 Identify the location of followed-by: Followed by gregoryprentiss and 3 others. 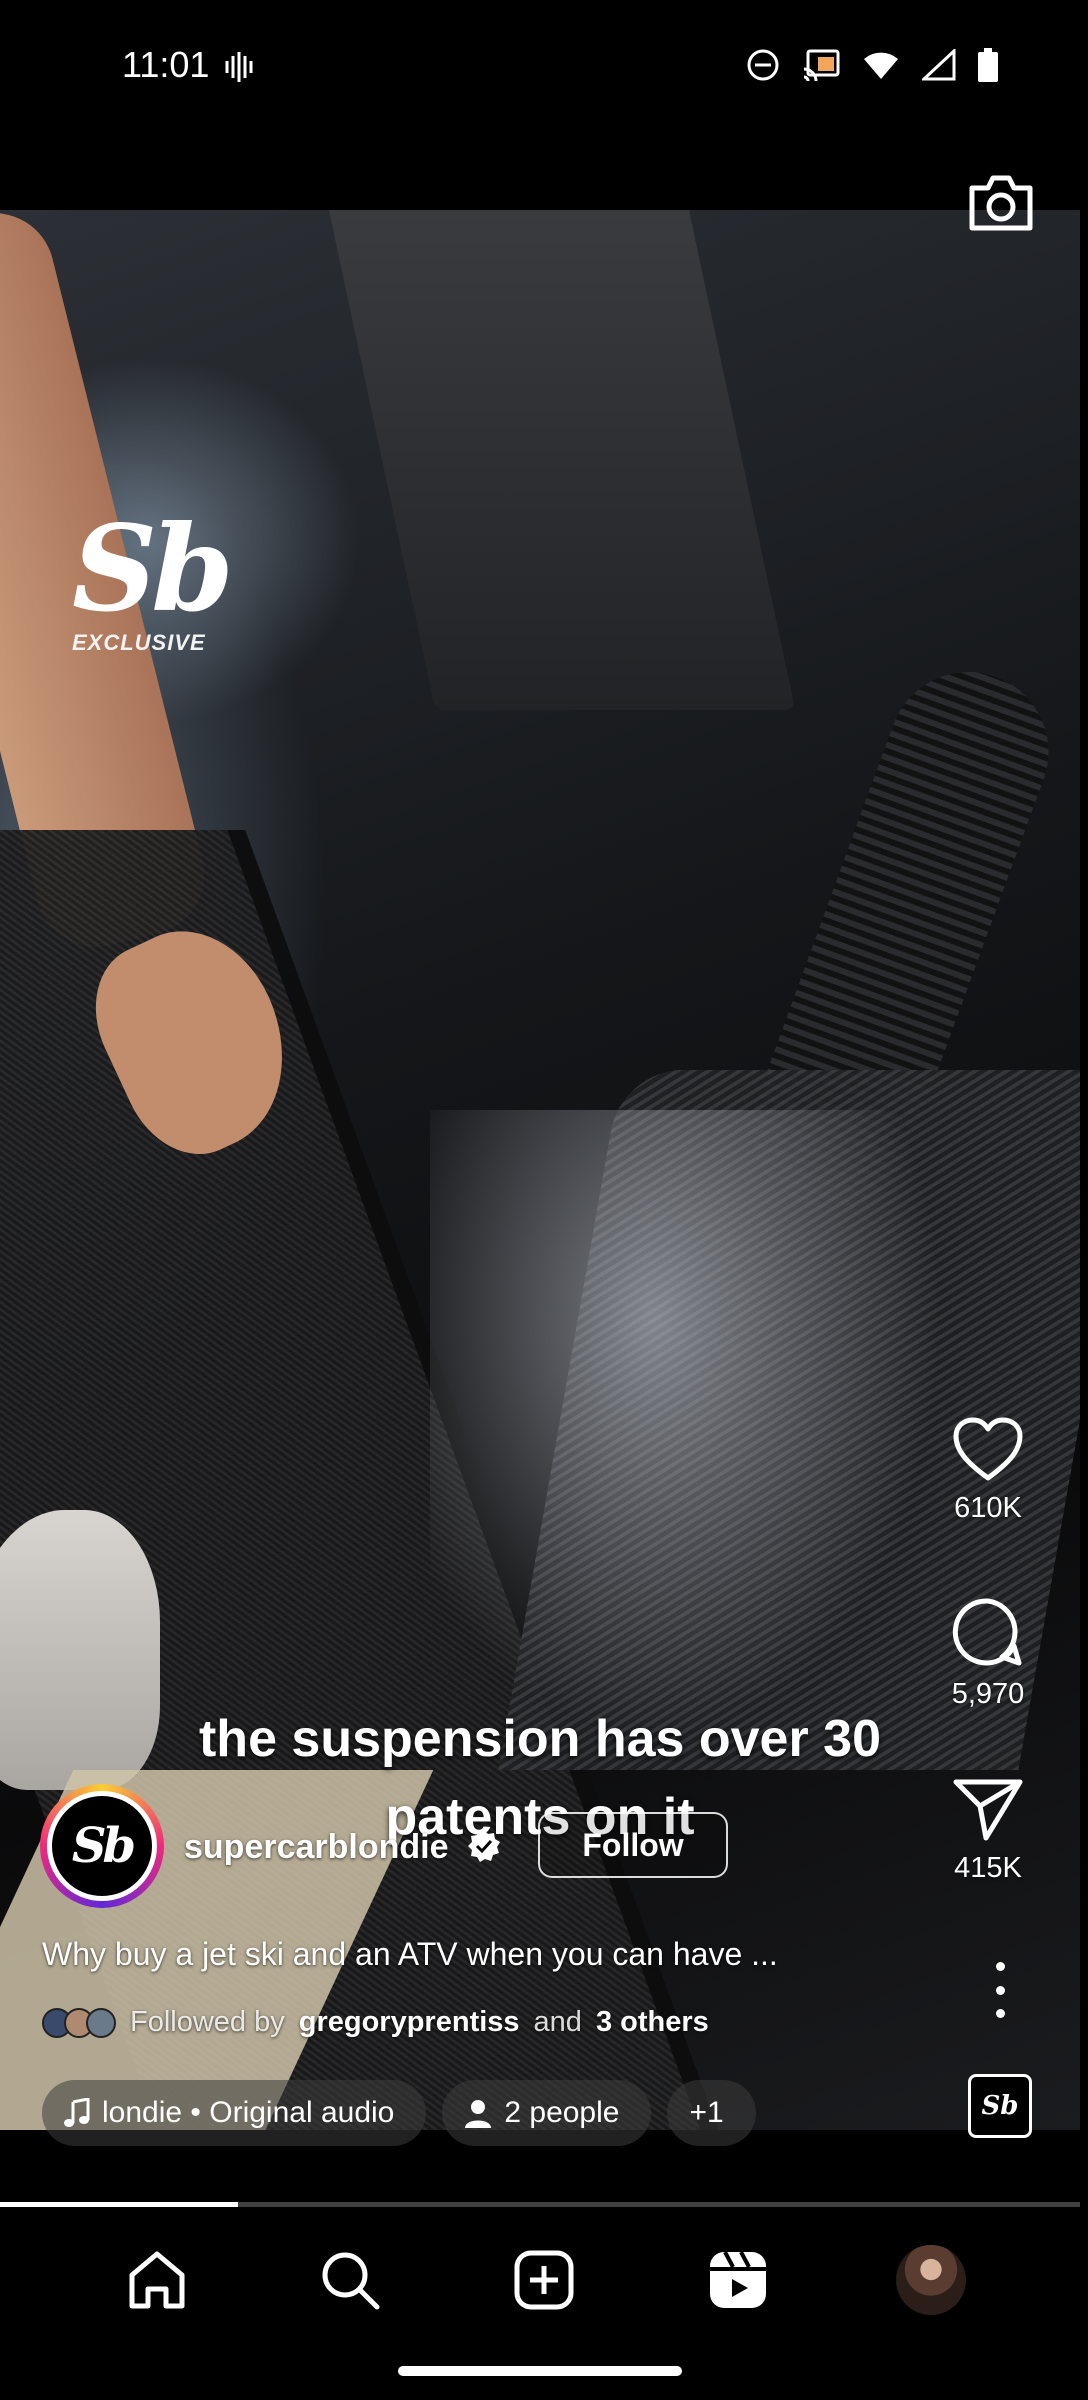
(375, 2022).